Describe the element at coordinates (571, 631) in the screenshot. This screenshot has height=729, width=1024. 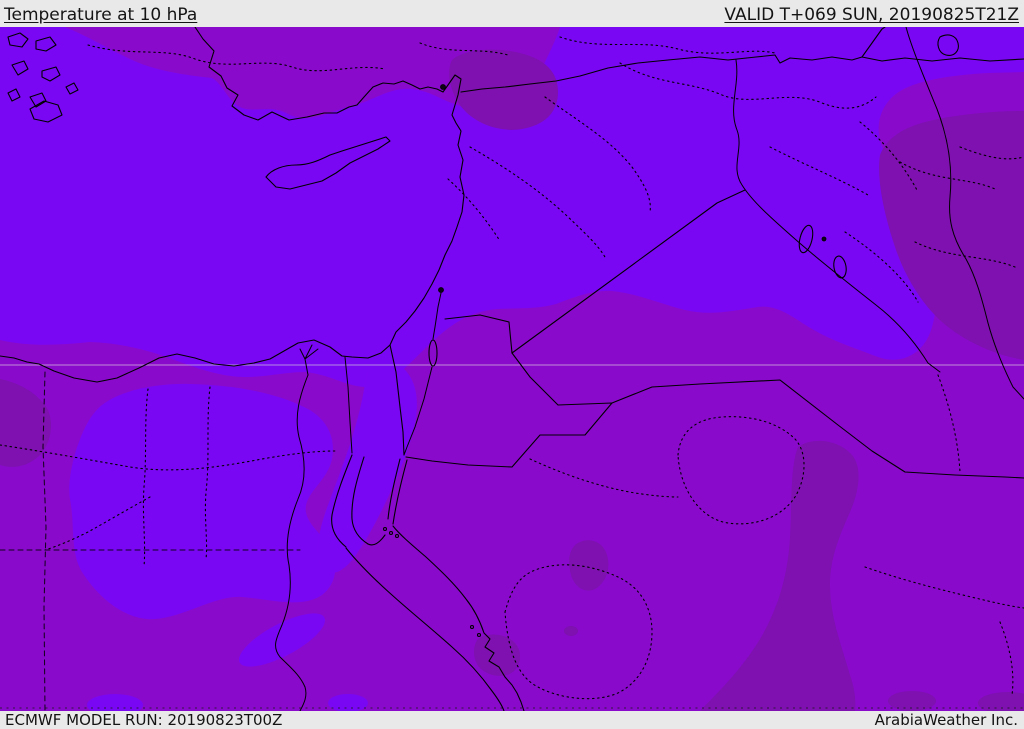
I see `region-dark-dot` at that location.